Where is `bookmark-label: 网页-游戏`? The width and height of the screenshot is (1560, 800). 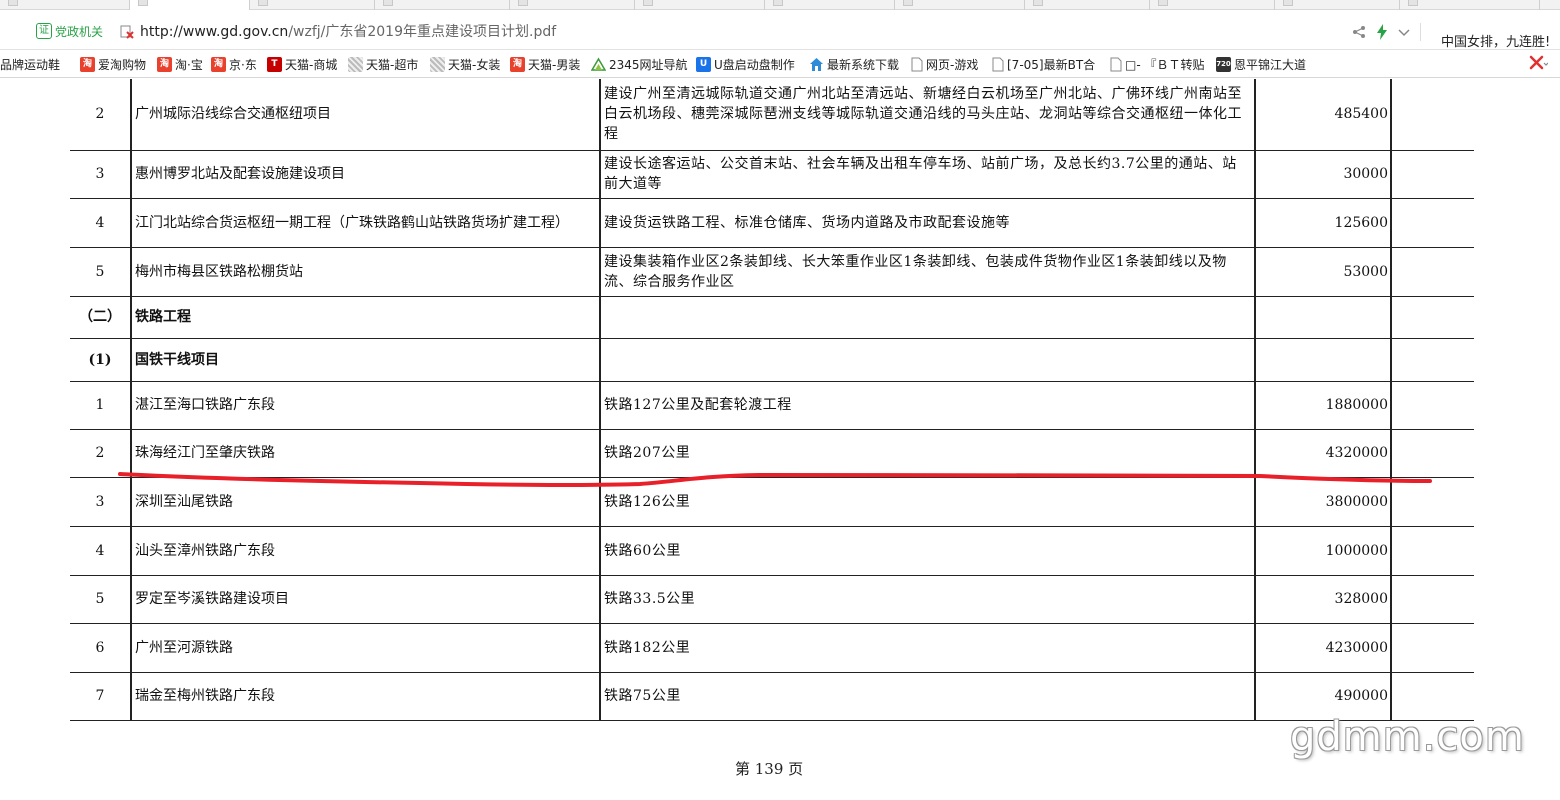
bookmark-label: 网页-游戏 is located at coordinates (952, 64).